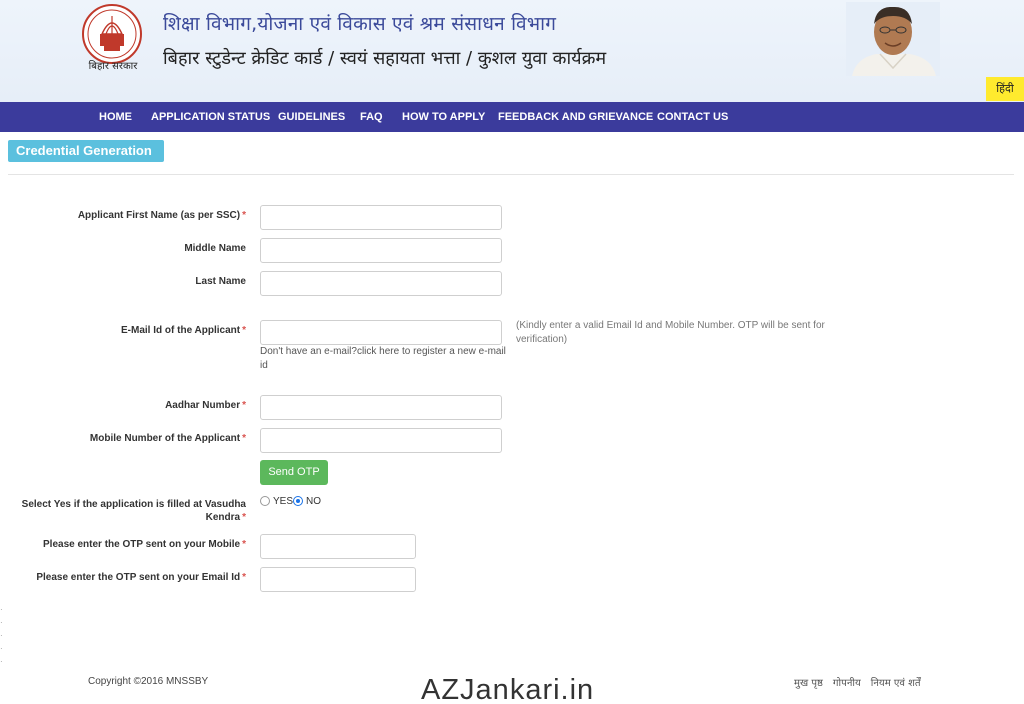 Image resolution: width=1024 pixels, height=704 pixels. Describe the element at coordinates (115, 117) in the screenshot. I see `nav-home: HOME` at that location.